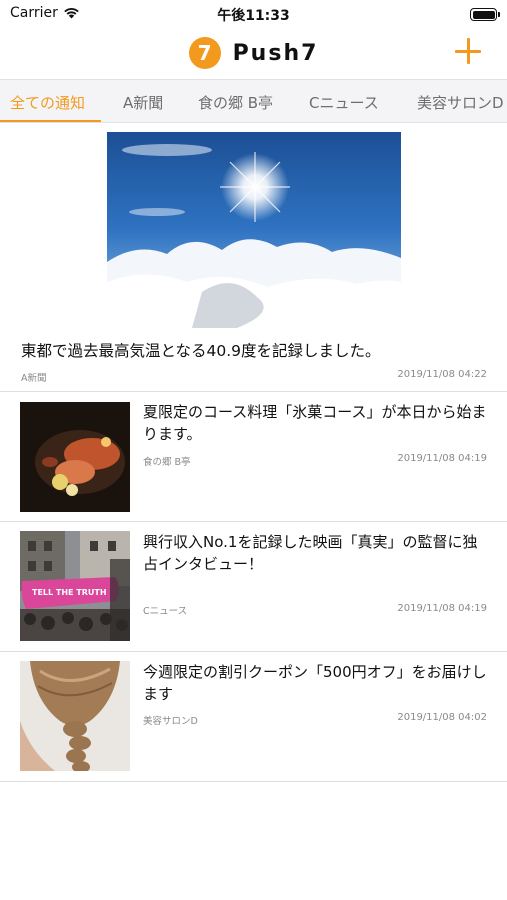 Image resolution: width=507 pixels, height=900 pixels. What do you see at coordinates (170, 721) in the screenshot?
I see `notification-source: 美容サロンD` at bounding box center [170, 721].